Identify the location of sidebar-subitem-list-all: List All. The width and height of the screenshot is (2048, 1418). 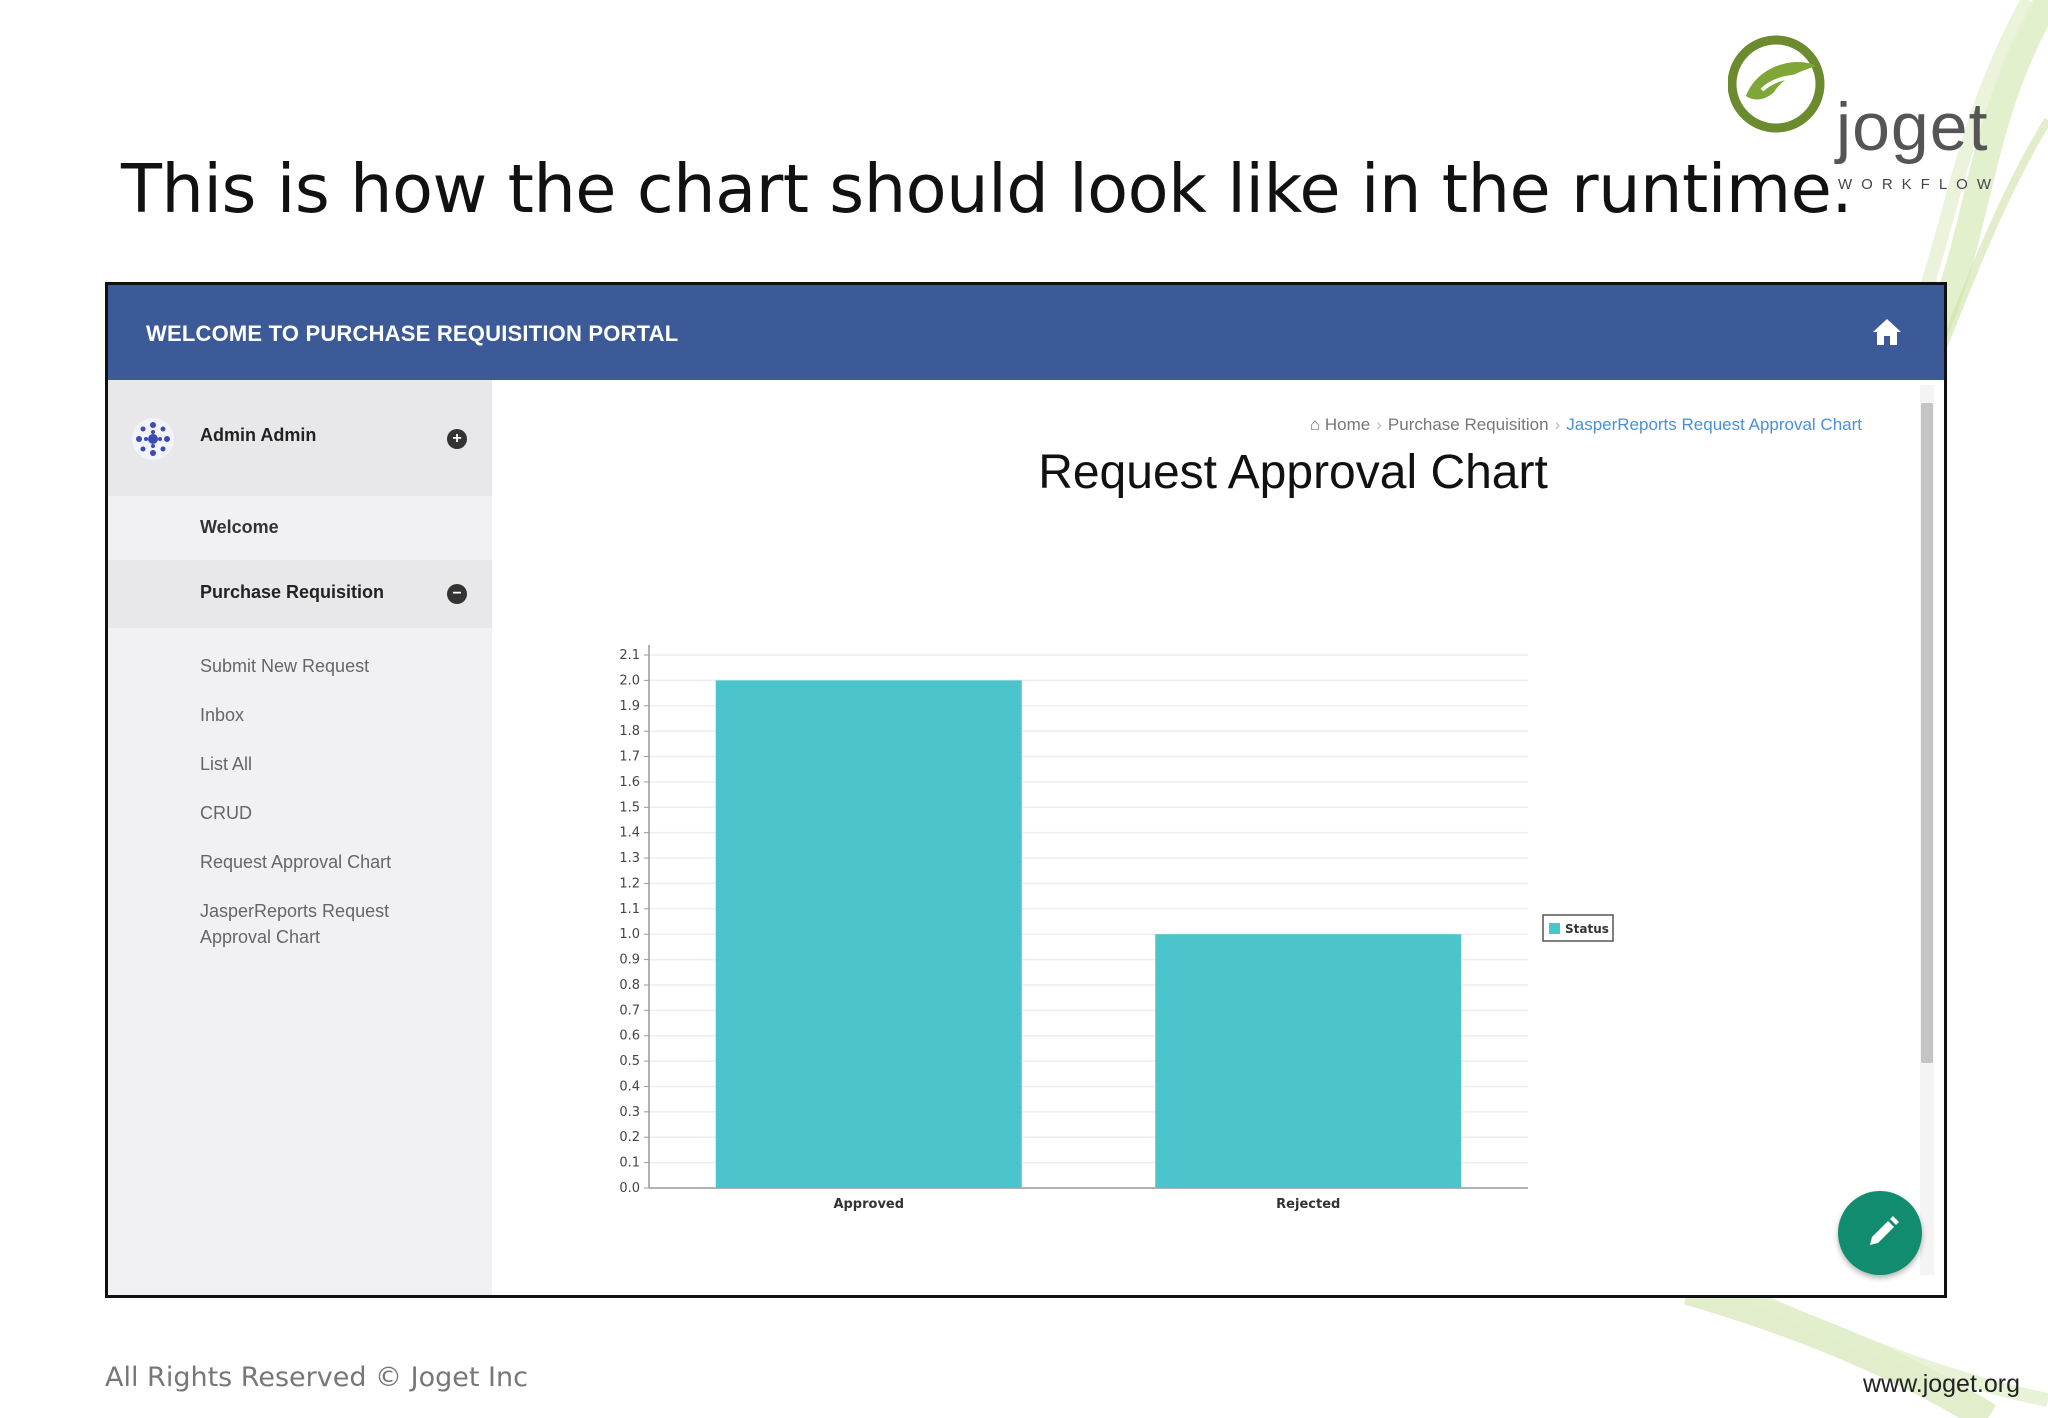
(330, 764).